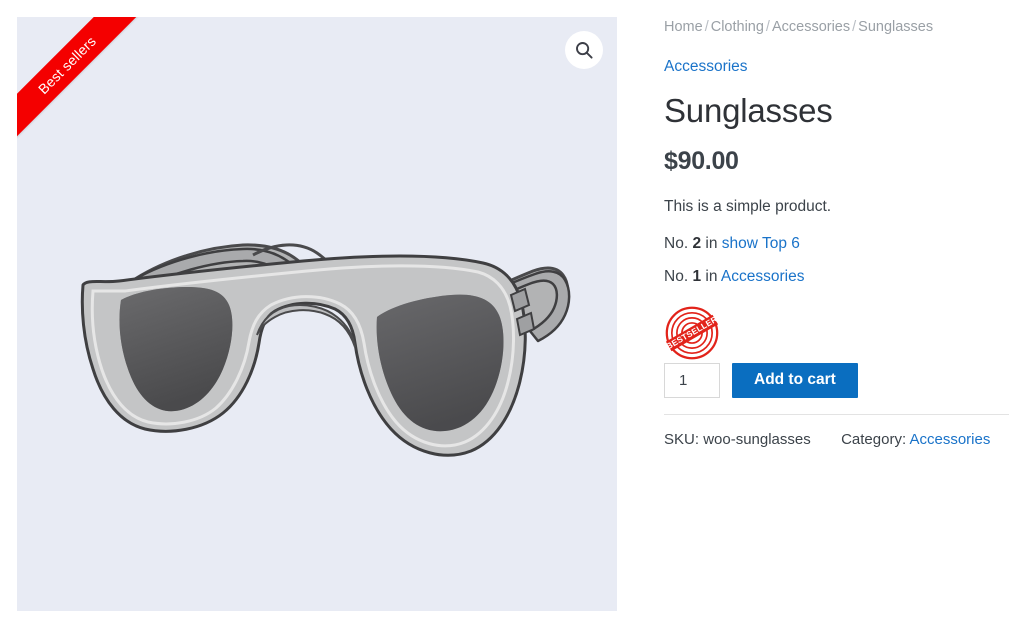 The image size is (1009, 631). Describe the element at coordinates (836, 333) in the screenshot. I see `badge-area: BESTSELLER` at that location.